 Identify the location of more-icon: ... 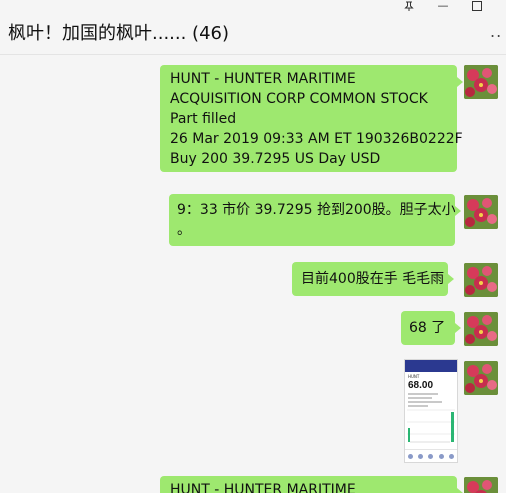
(496, 31).